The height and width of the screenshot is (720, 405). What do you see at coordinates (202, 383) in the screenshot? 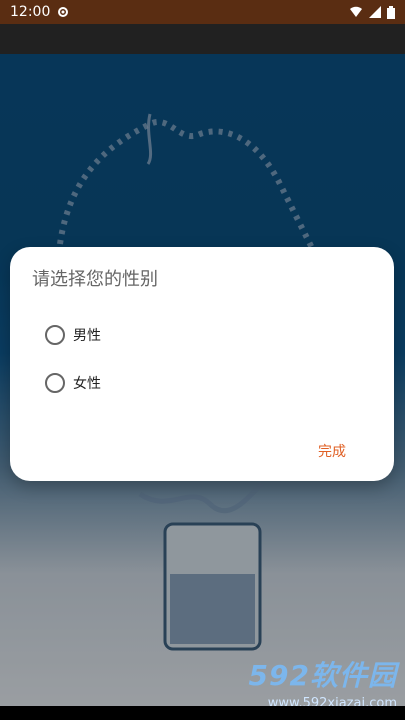
I see `option-female: 女性` at bounding box center [202, 383].